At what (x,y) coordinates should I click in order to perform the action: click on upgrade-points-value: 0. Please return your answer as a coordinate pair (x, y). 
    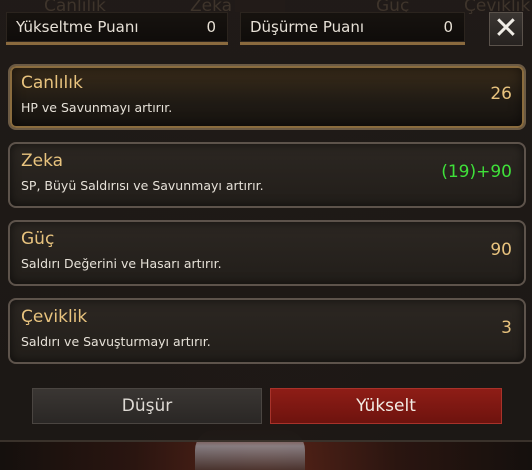
    Looking at the image, I should click on (211, 27).